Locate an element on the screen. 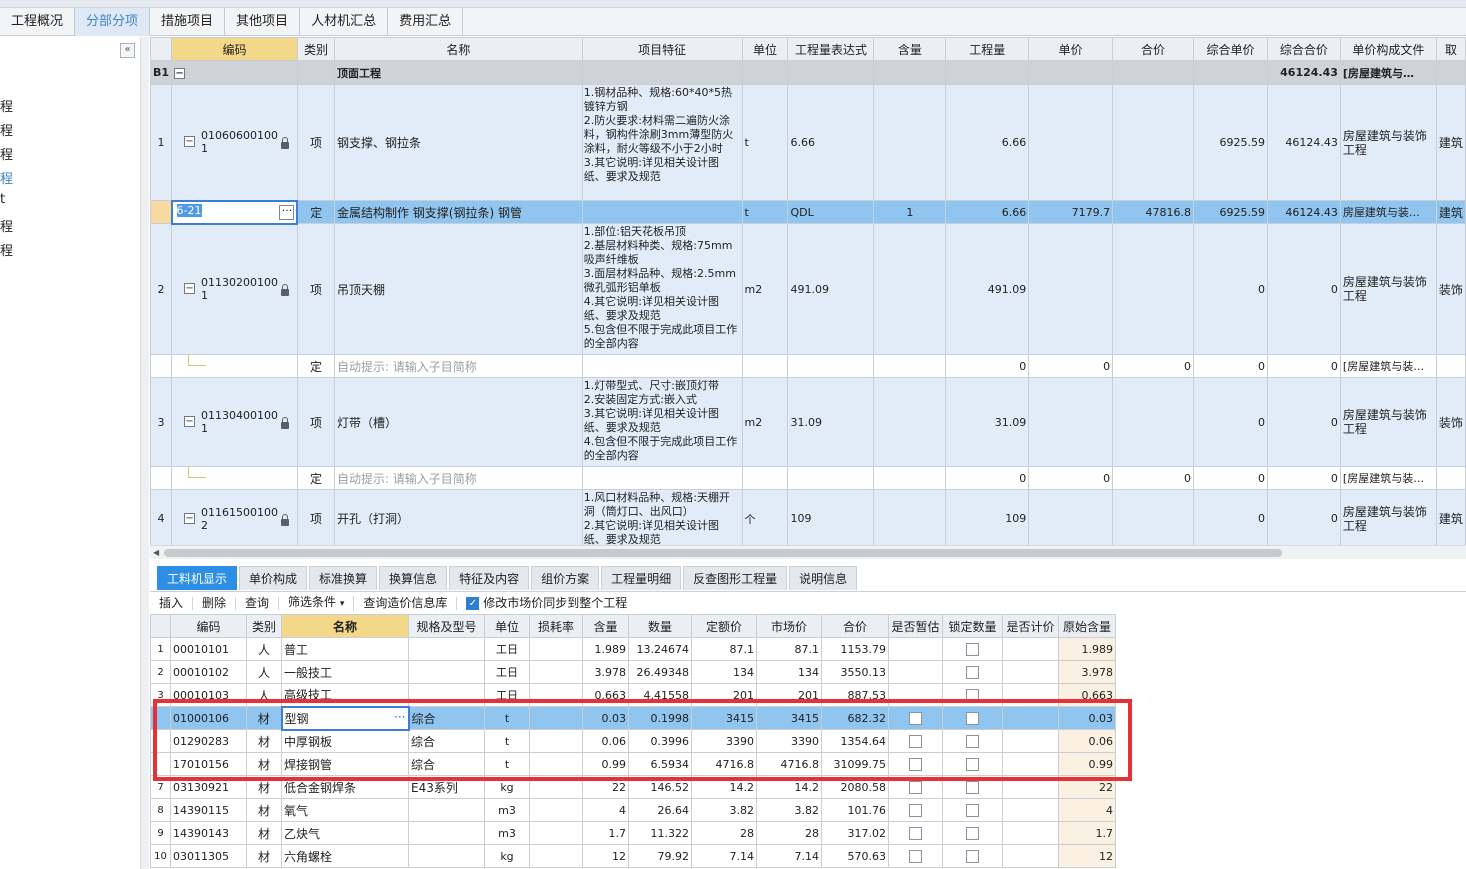 Image resolution: width=1466 pixels, height=869 pixels. bottom-tab: 反查图形工程量 is located at coordinates (735, 578).